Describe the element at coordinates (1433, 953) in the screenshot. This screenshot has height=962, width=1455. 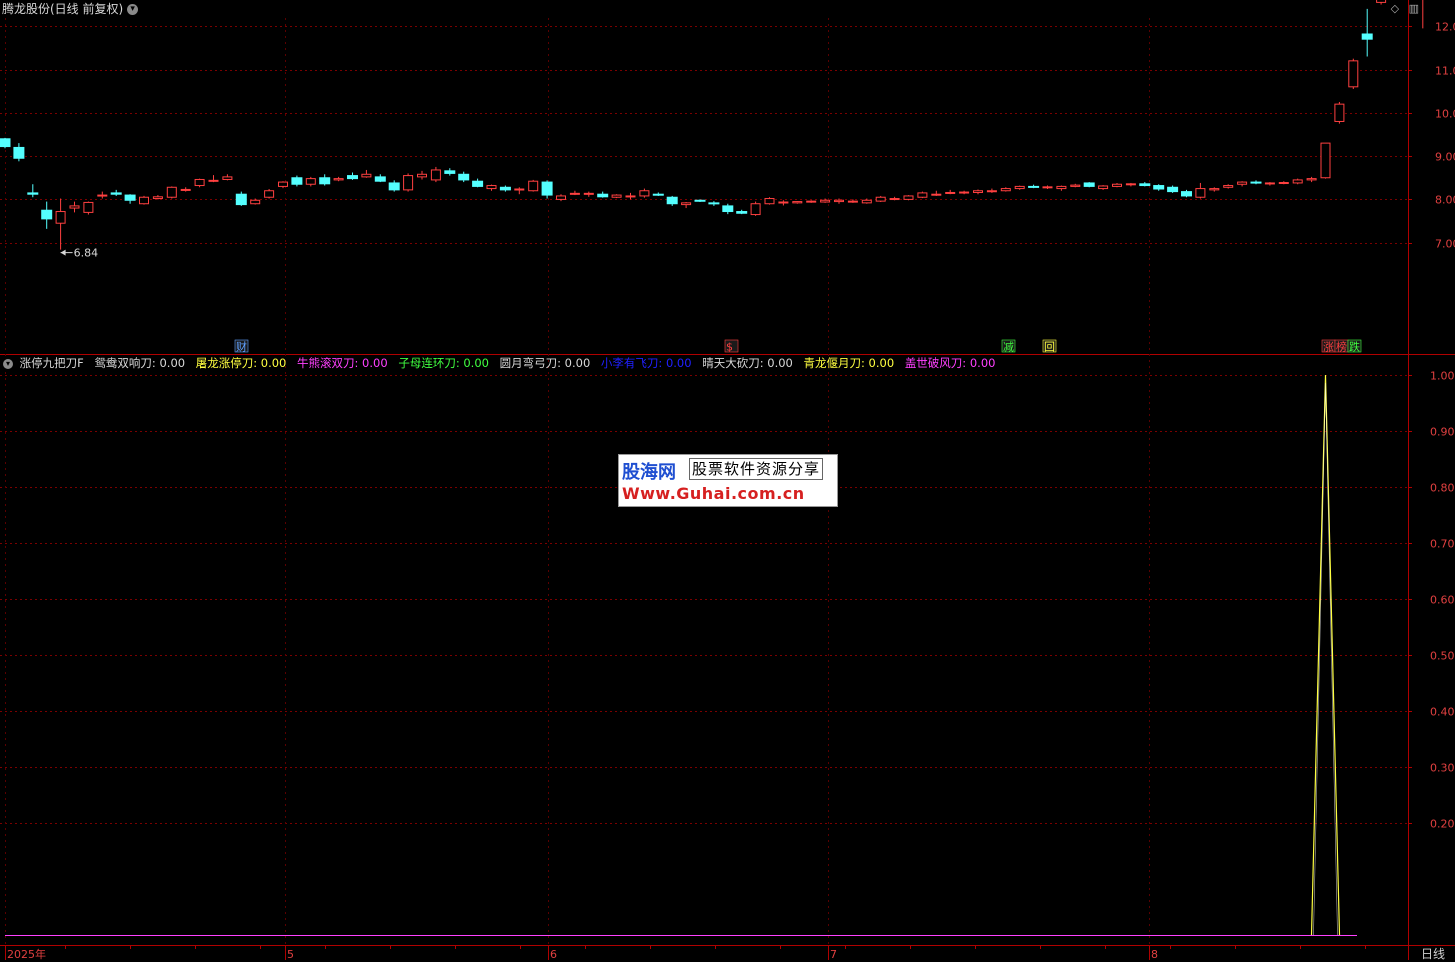
I see `period-label: 日线` at that location.